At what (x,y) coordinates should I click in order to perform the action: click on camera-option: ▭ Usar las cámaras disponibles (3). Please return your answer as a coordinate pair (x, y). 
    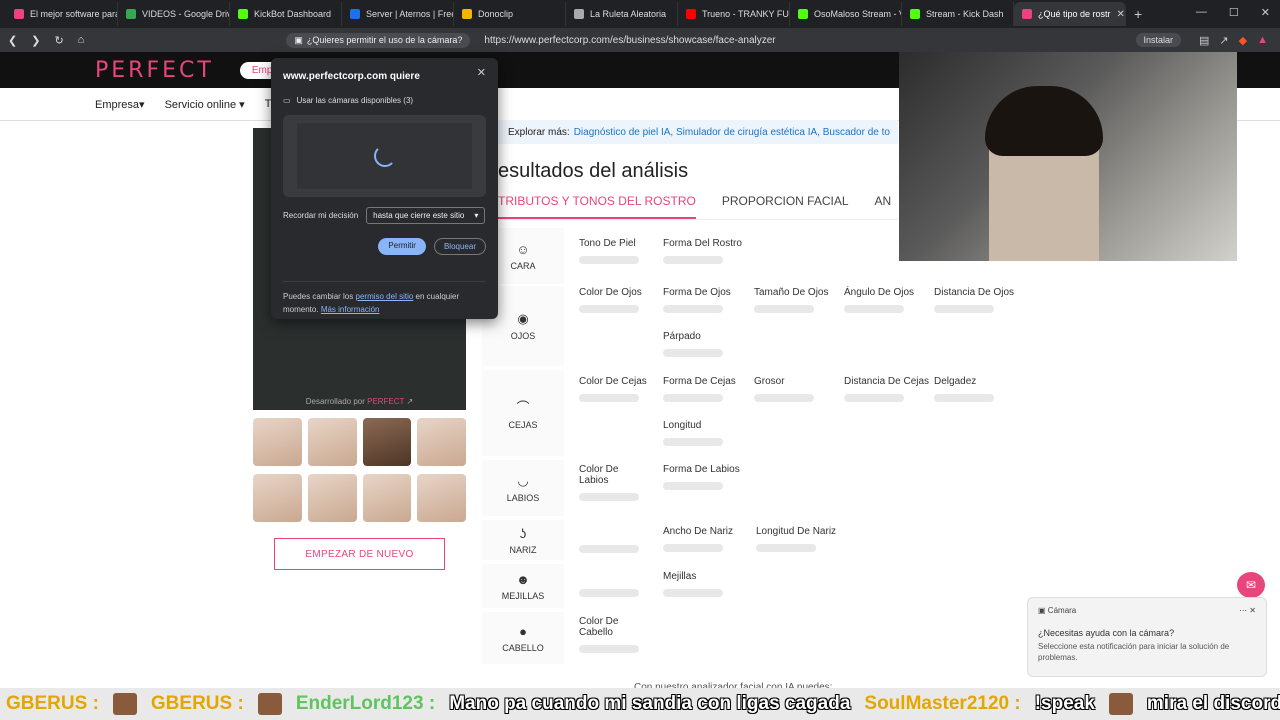
    Looking at the image, I should click on (384, 100).